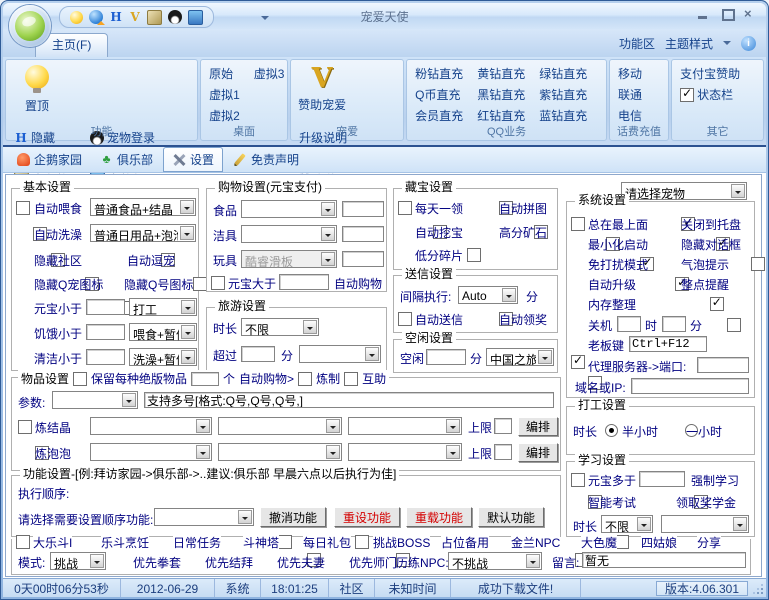 This screenshot has width=769, height=600. I want to click on toolbar-item-disclaimer: 免责声明, so click(266, 159).